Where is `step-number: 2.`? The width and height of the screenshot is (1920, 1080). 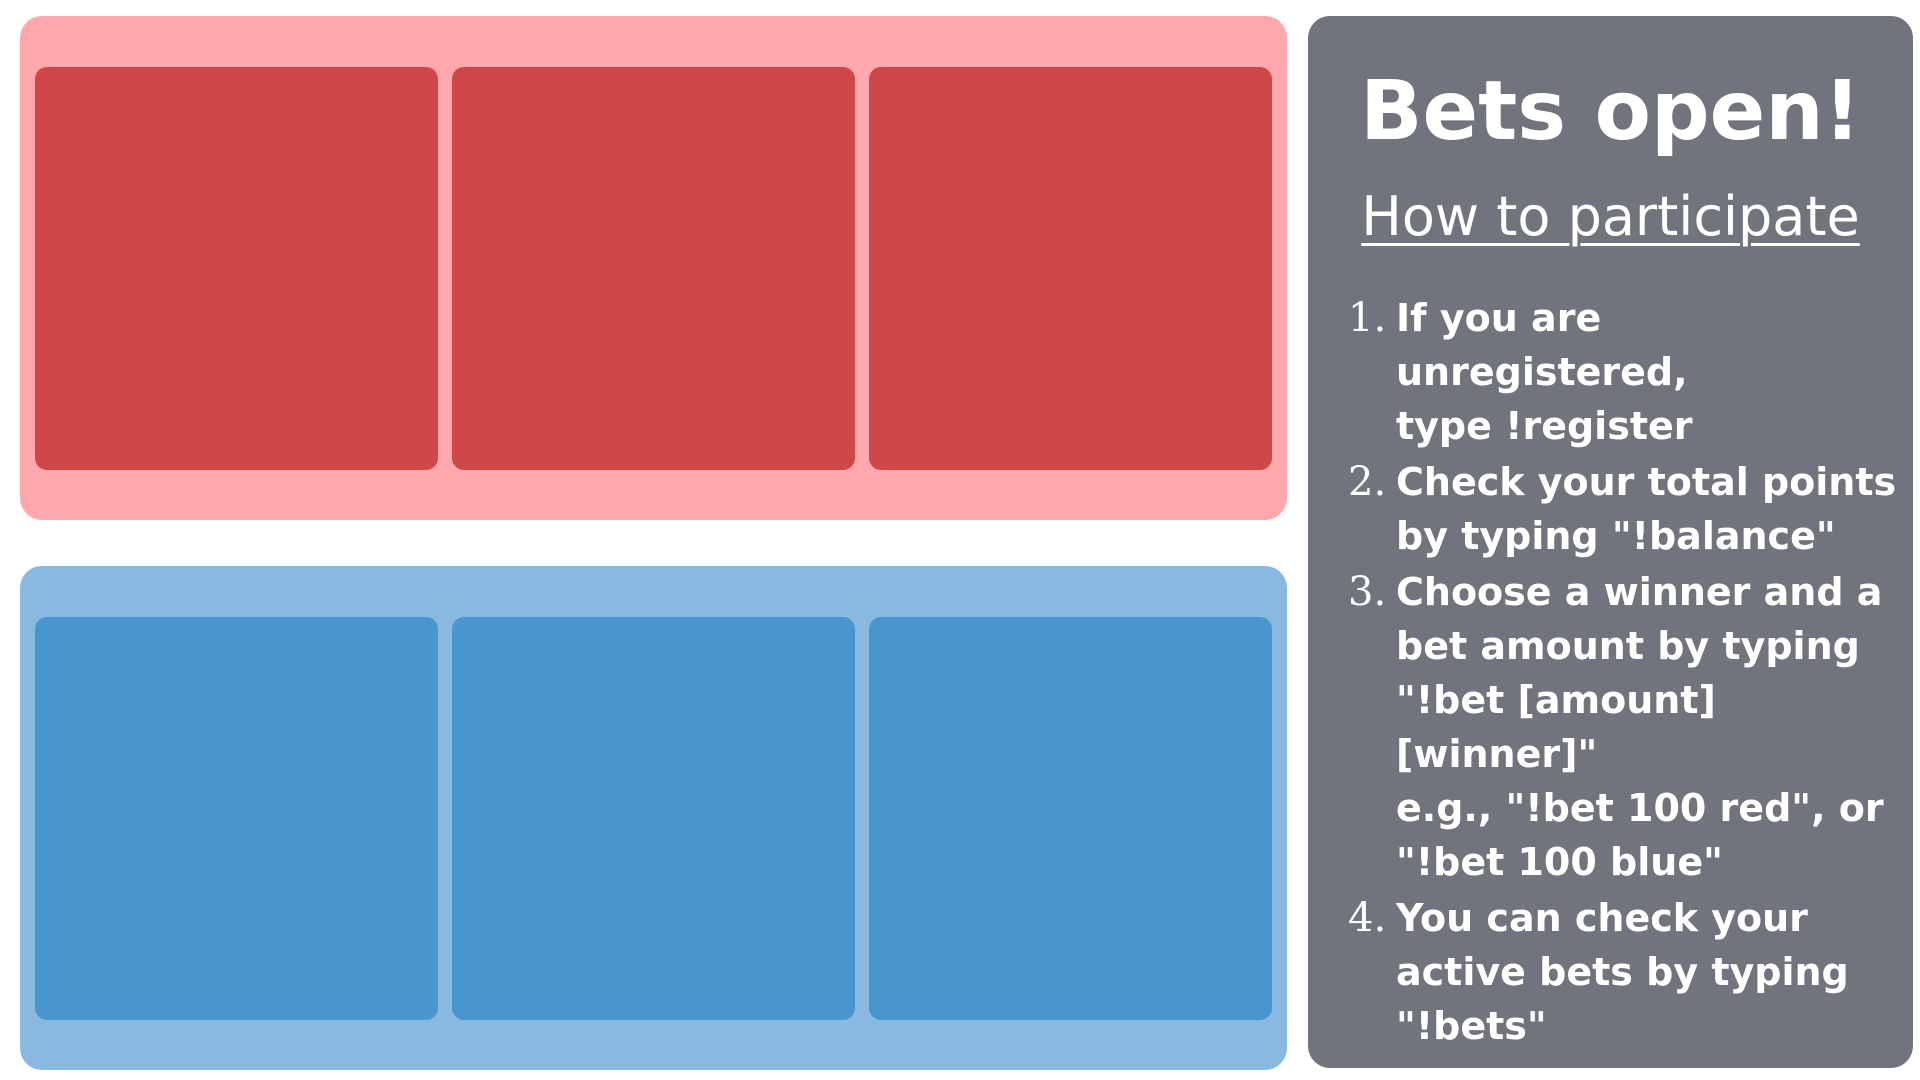
step-number: 2. is located at coordinates (1367, 482).